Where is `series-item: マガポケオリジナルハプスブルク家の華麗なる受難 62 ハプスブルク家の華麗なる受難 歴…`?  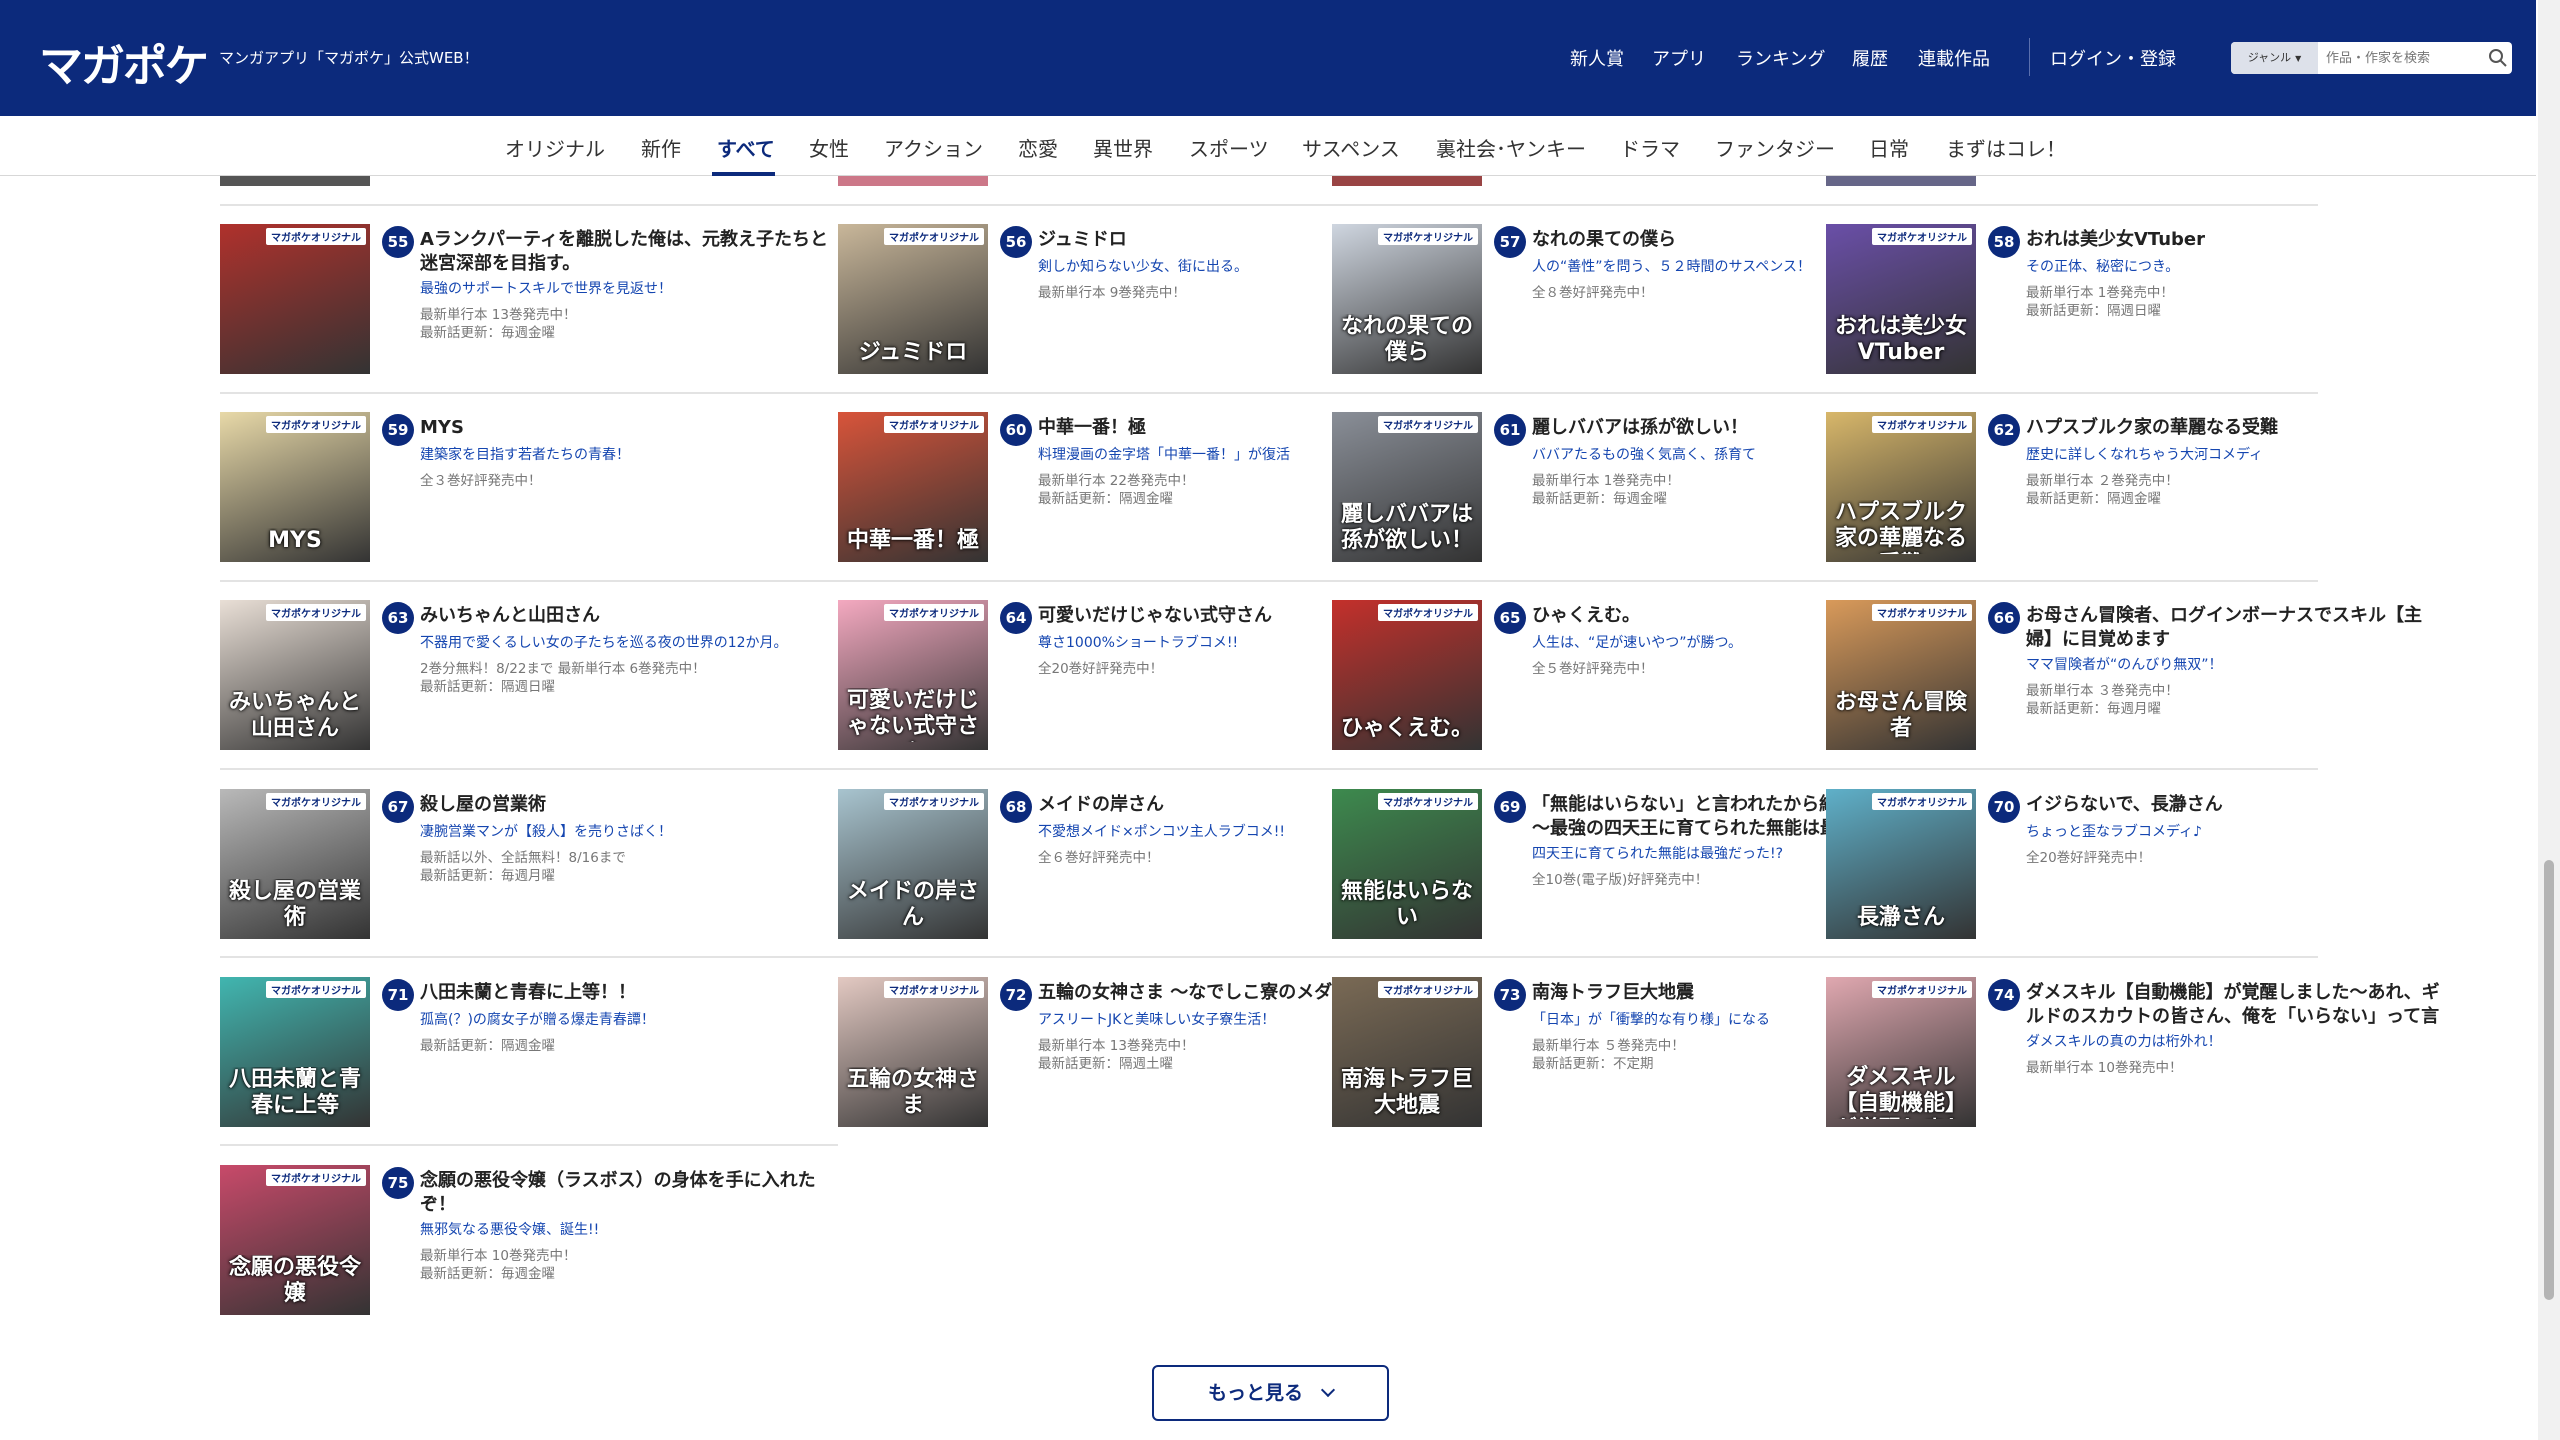 series-item: マガポケオリジナルハプスブルク家の華麗なる受難 62 ハプスブルク家の華麗なる受難 歴… is located at coordinates (2066, 487).